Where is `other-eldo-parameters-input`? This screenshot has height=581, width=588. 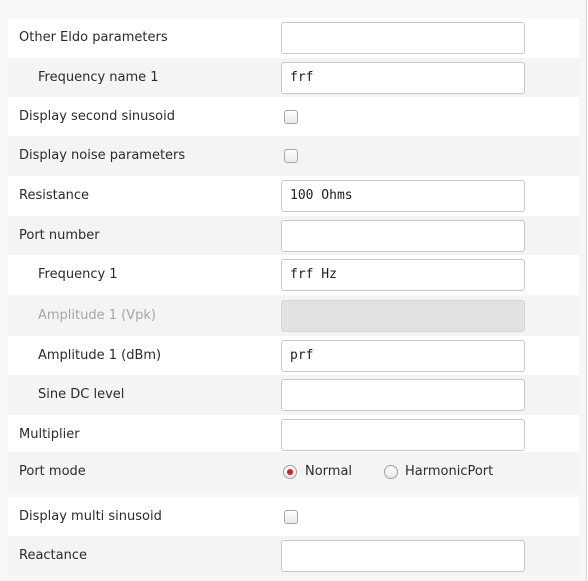
other-eldo-parameters-input is located at coordinates (403, 38).